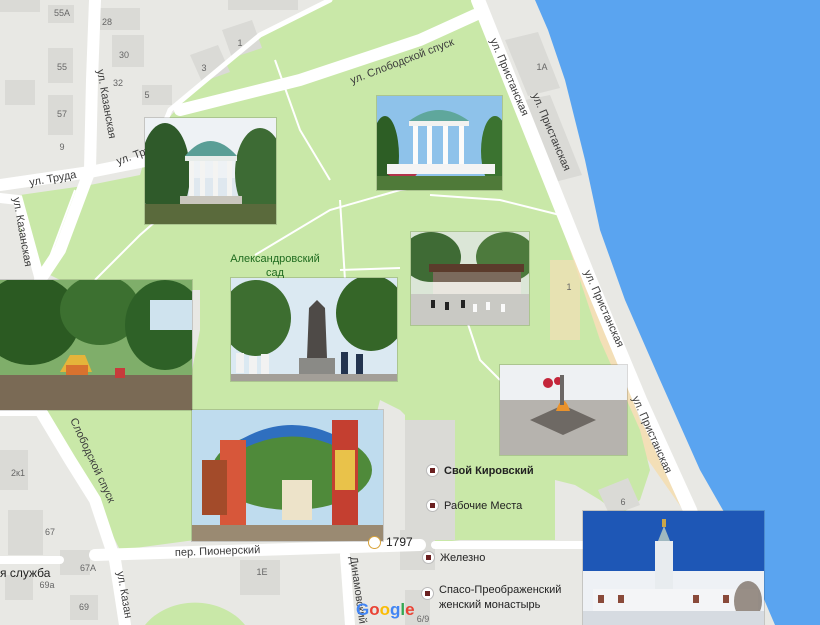  I want to click on poi-label: Свой Кировский, so click(489, 470).